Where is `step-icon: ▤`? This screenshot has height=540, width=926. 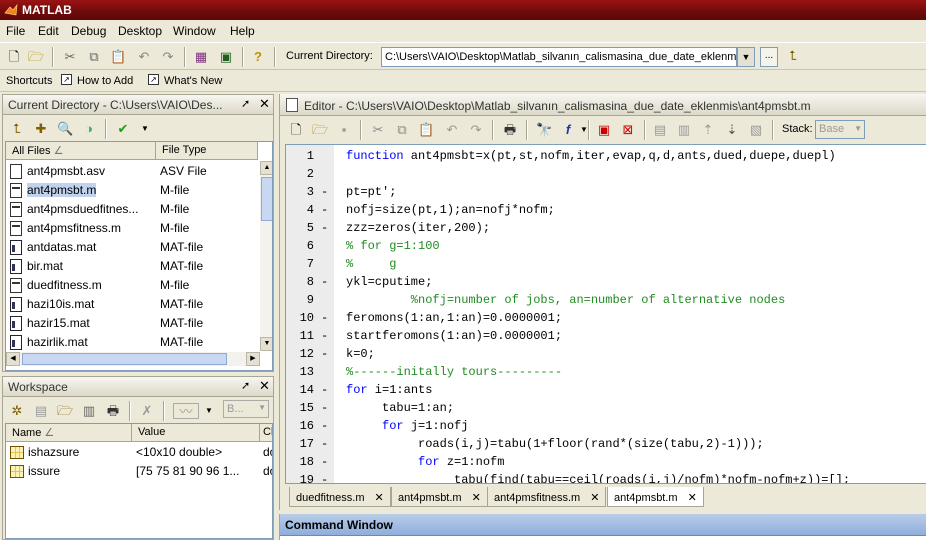 step-icon: ▤ is located at coordinates (660, 130).